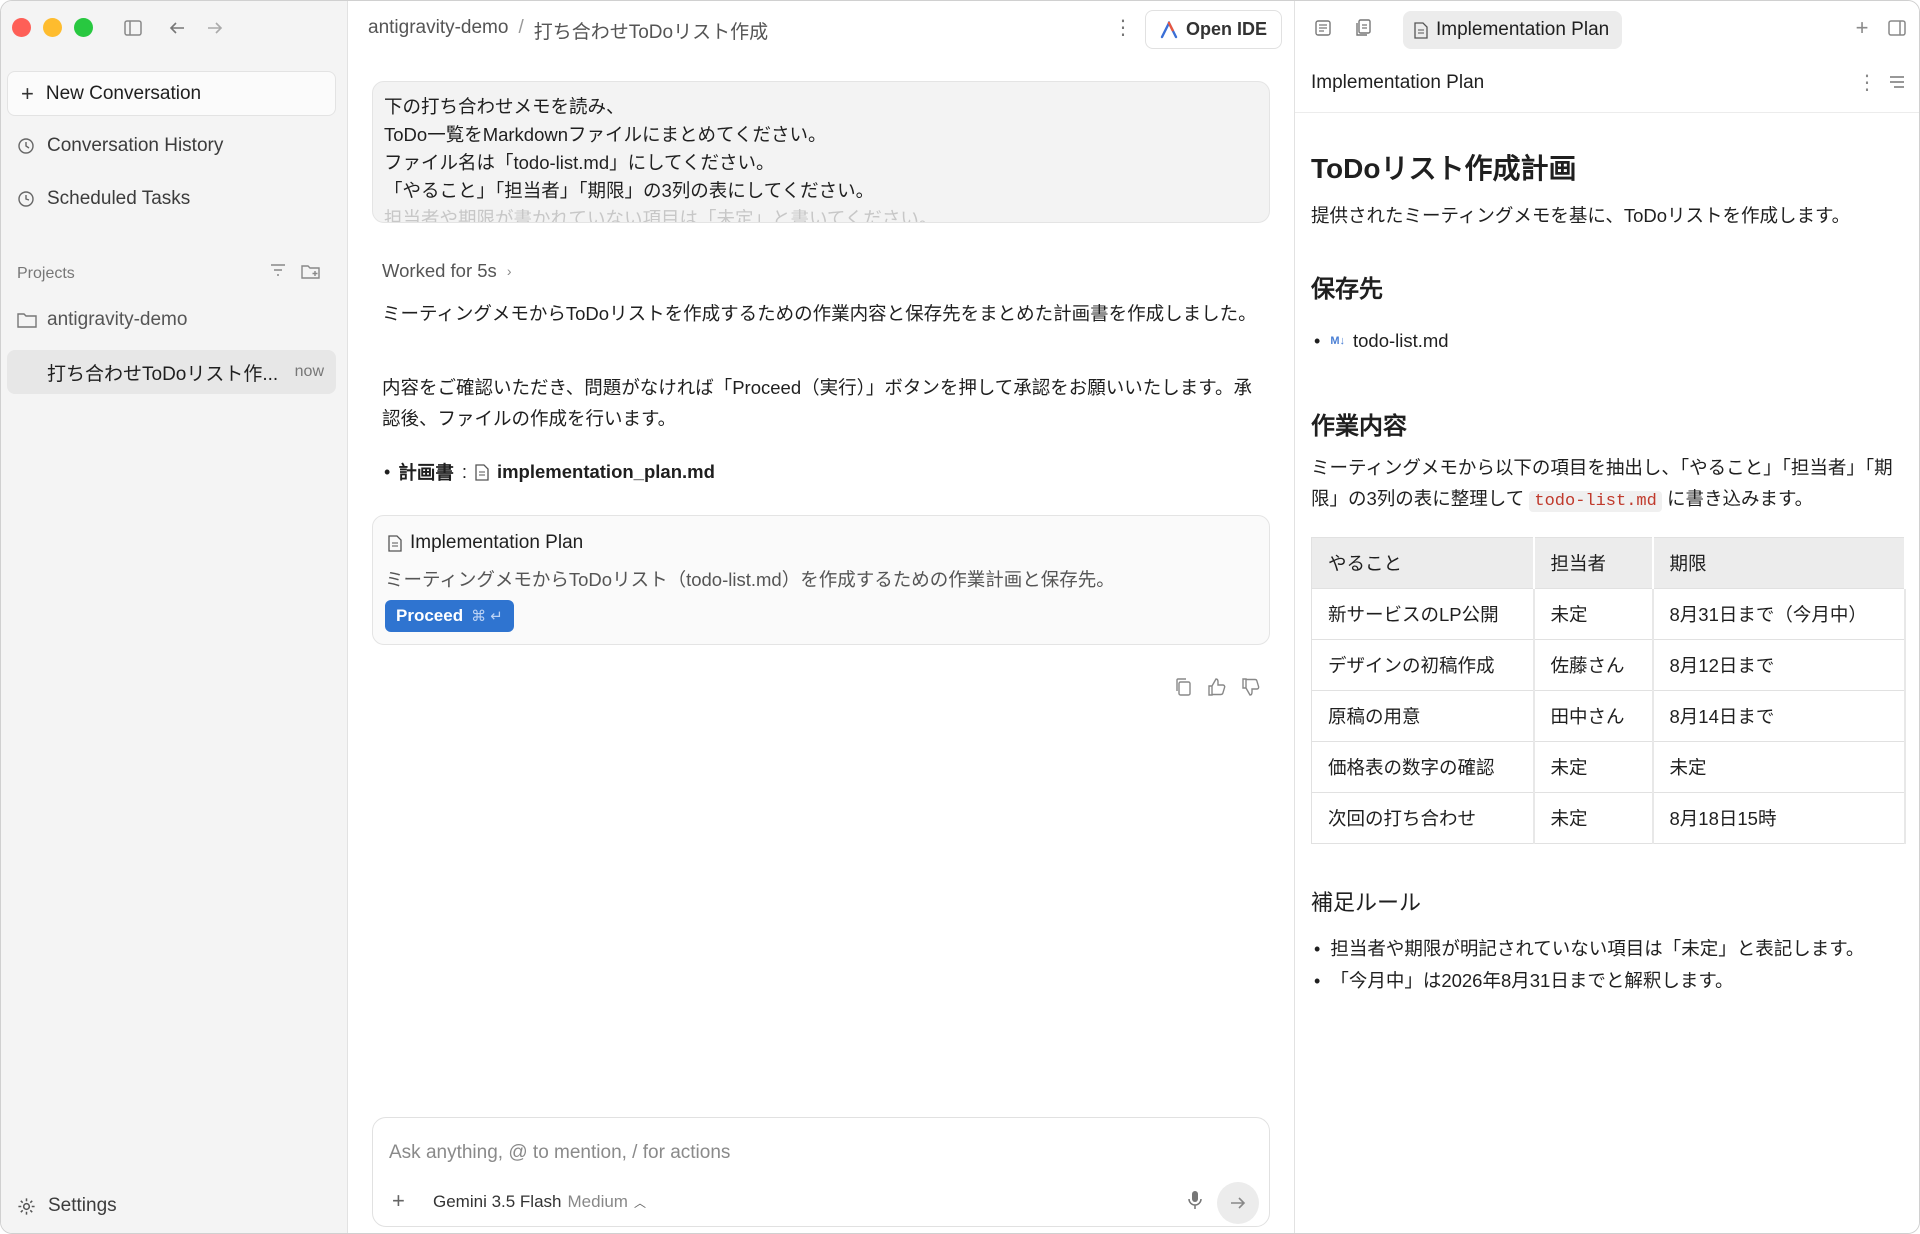 The height and width of the screenshot is (1234, 1920). Describe the element at coordinates (1581, 215) in the screenshot. I see `doc-intro: 提供されたミーティングメモを基に、ToDoリストを作成します。` at that location.